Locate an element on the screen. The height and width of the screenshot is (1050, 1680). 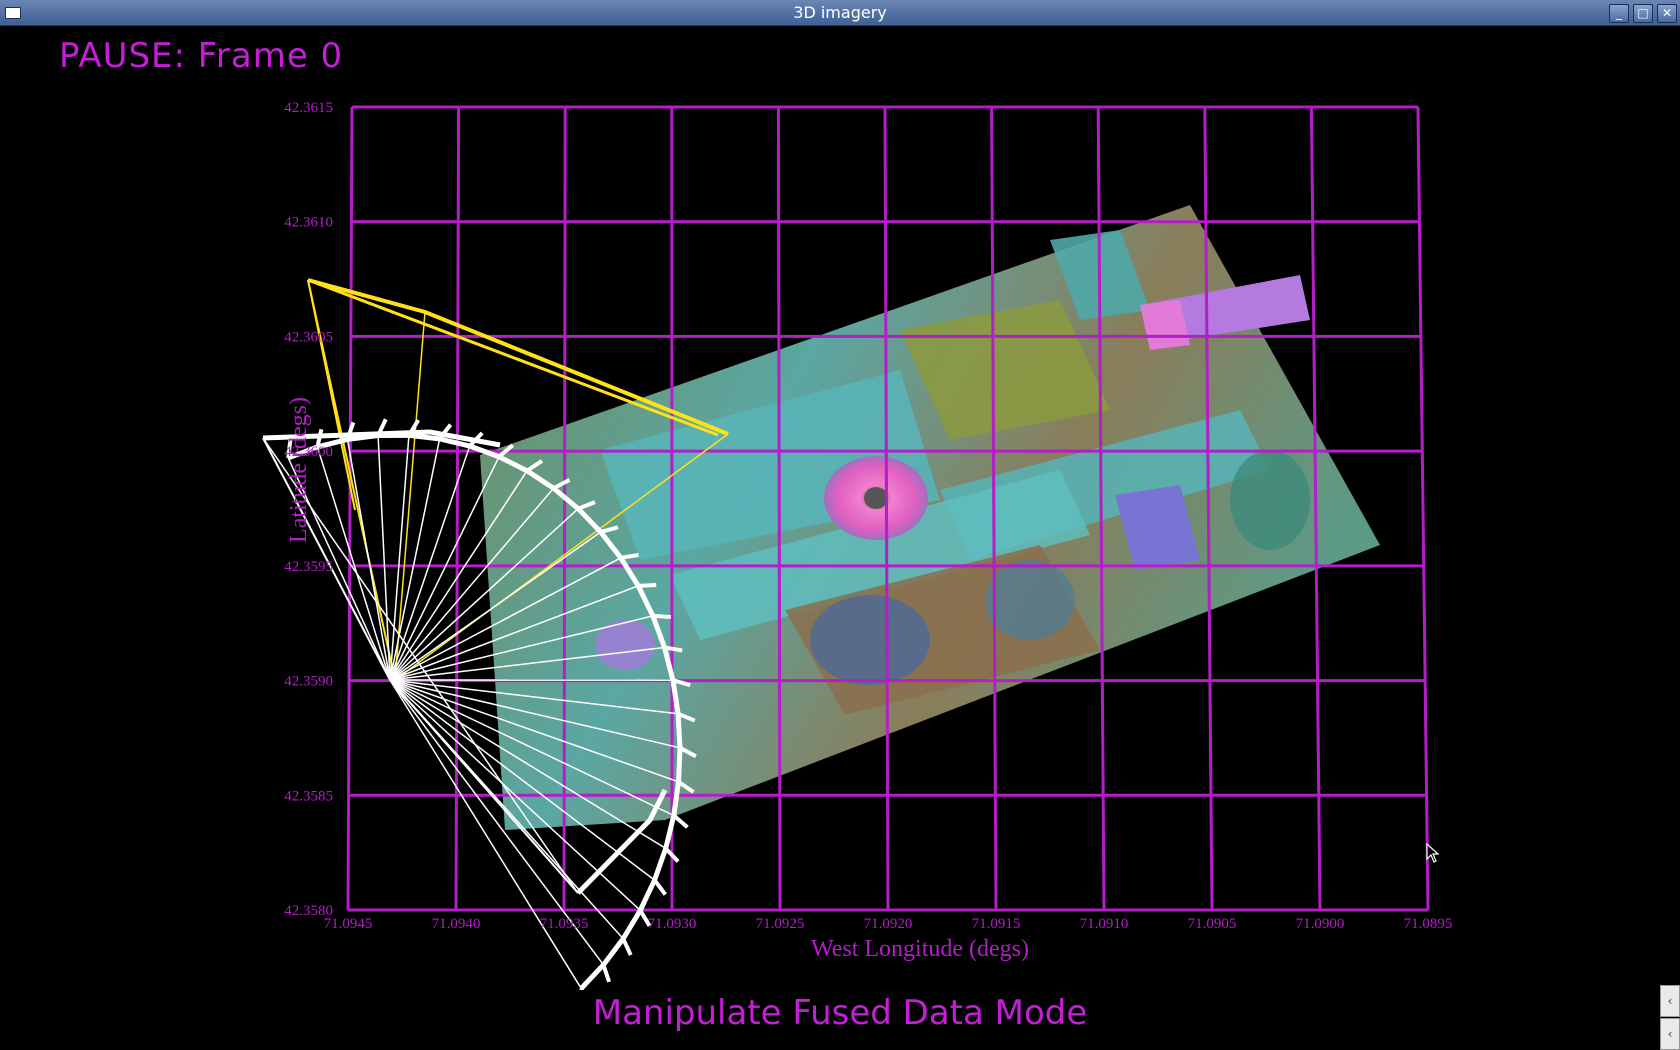
x-tick-label: 71.0915 is located at coordinates (996, 924).